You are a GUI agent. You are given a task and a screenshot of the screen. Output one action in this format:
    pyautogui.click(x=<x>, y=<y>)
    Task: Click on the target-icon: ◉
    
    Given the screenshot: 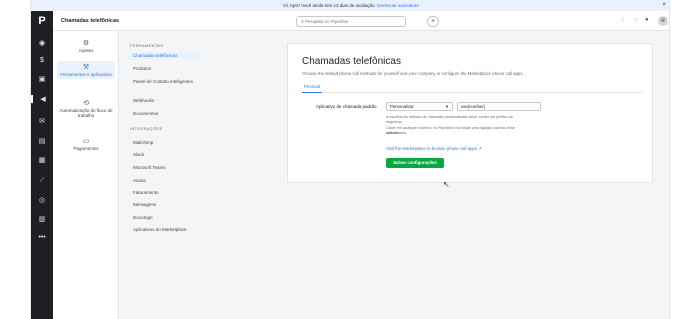 What is the action you would take?
    pyautogui.click(x=42, y=43)
    